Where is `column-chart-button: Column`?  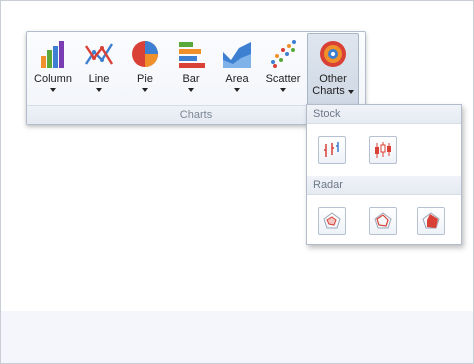 column-chart-button: Column is located at coordinates (53, 69).